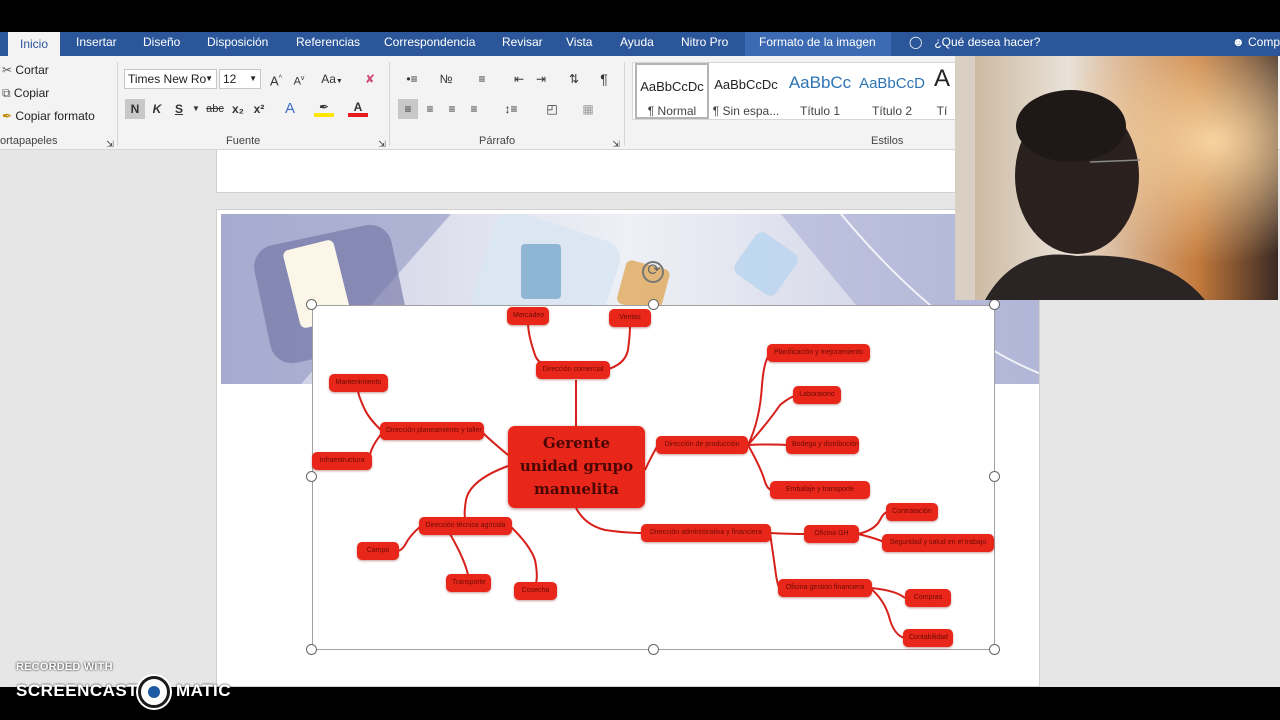  Describe the element at coordinates (311, 649) in the screenshot. I see `resize-handle-bottom-left` at that location.